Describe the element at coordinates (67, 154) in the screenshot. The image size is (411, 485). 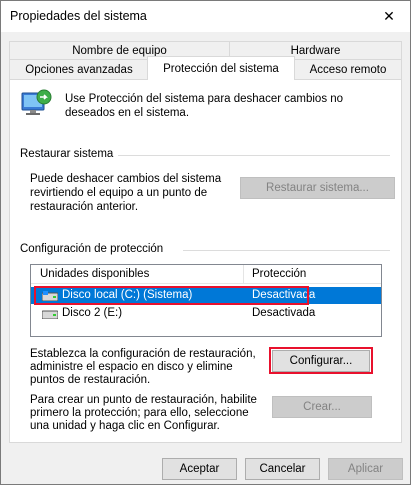
I see `restore-heading: Restaurar sistema` at that location.